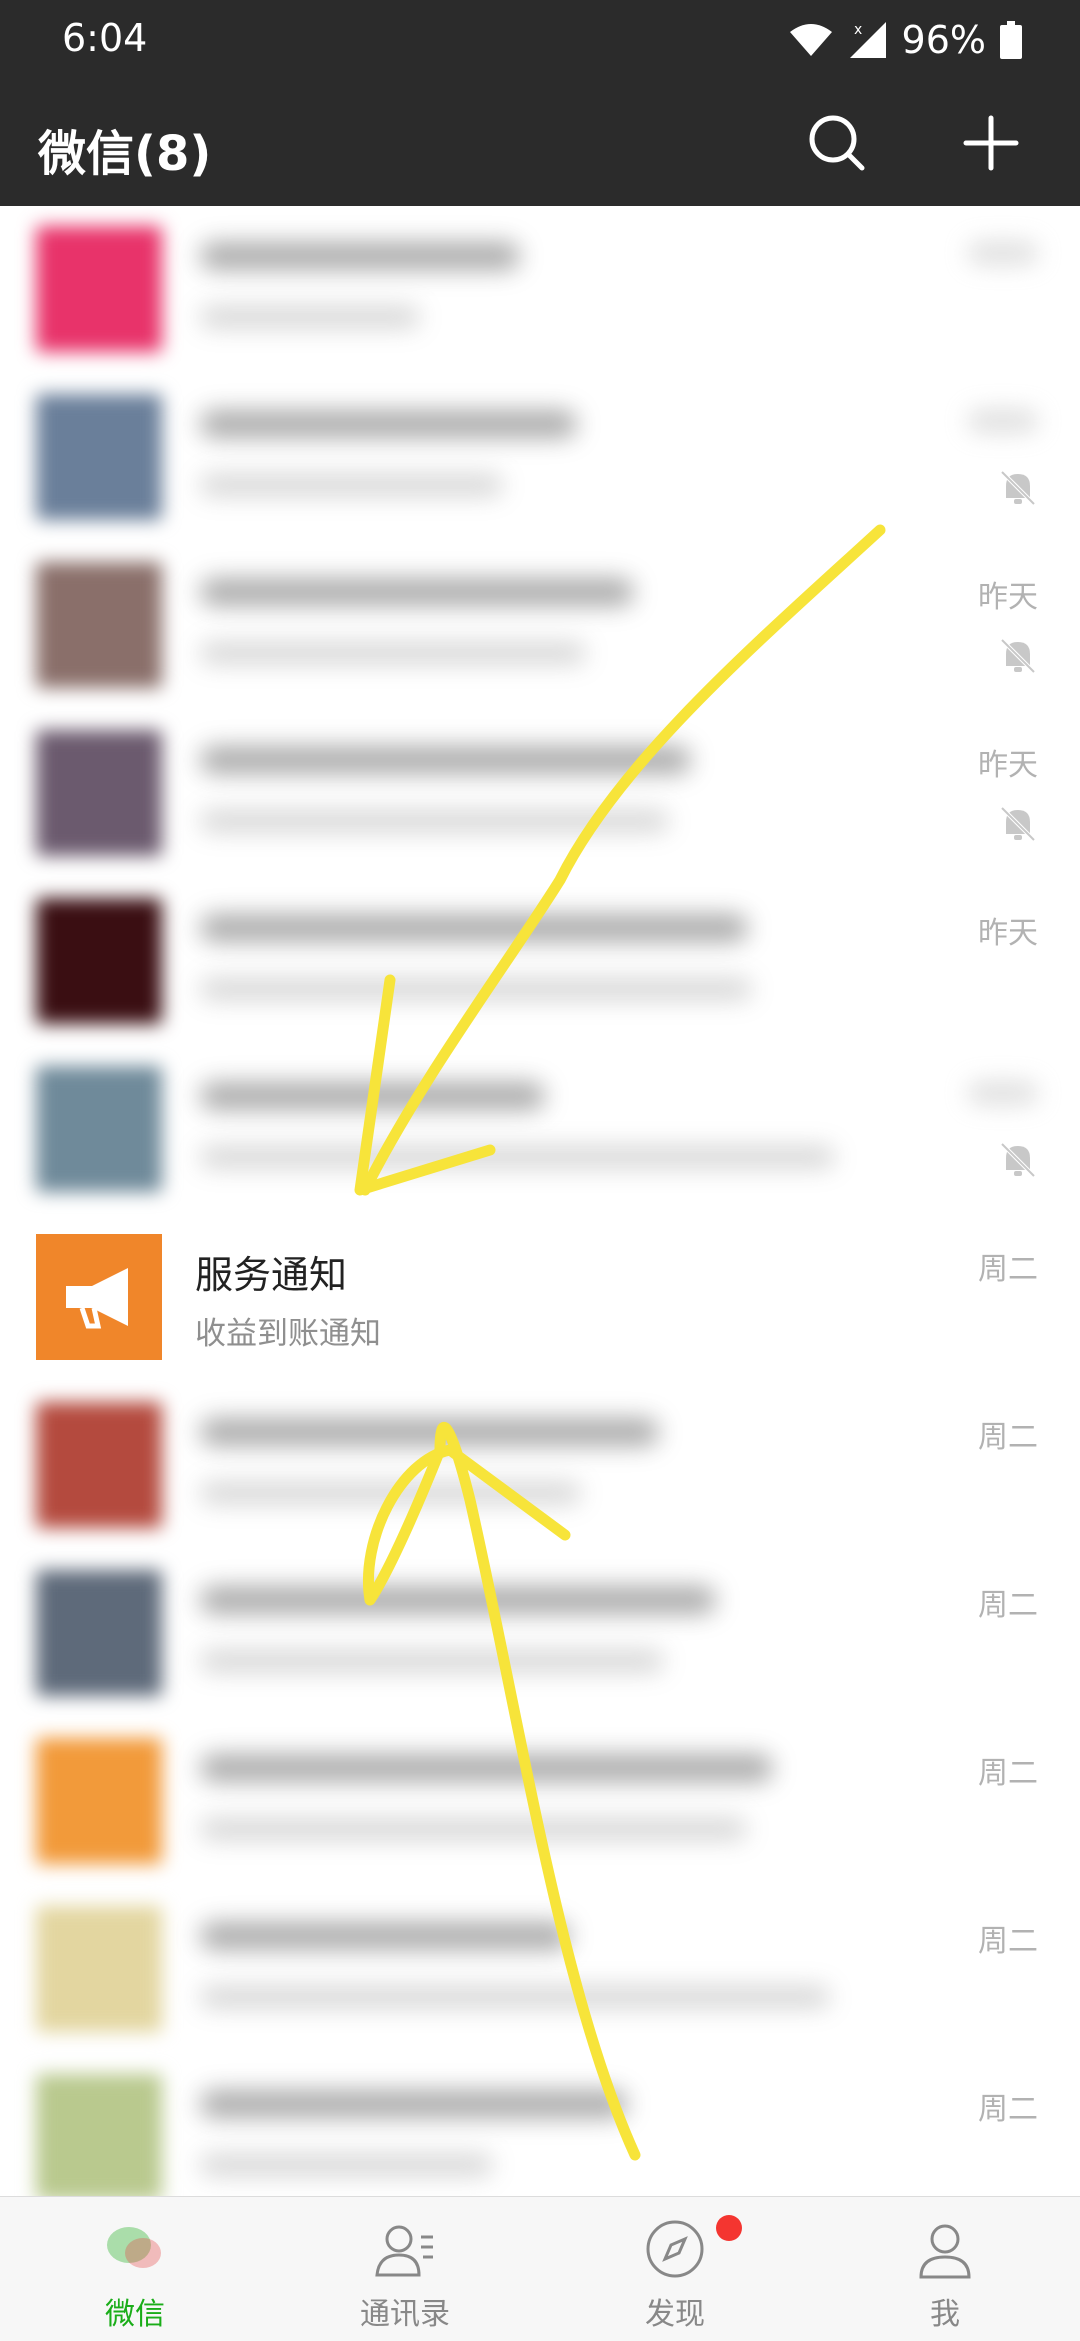 The image size is (1080, 2341). Describe the element at coordinates (945, 2251) in the screenshot. I see `profile-icon` at that location.